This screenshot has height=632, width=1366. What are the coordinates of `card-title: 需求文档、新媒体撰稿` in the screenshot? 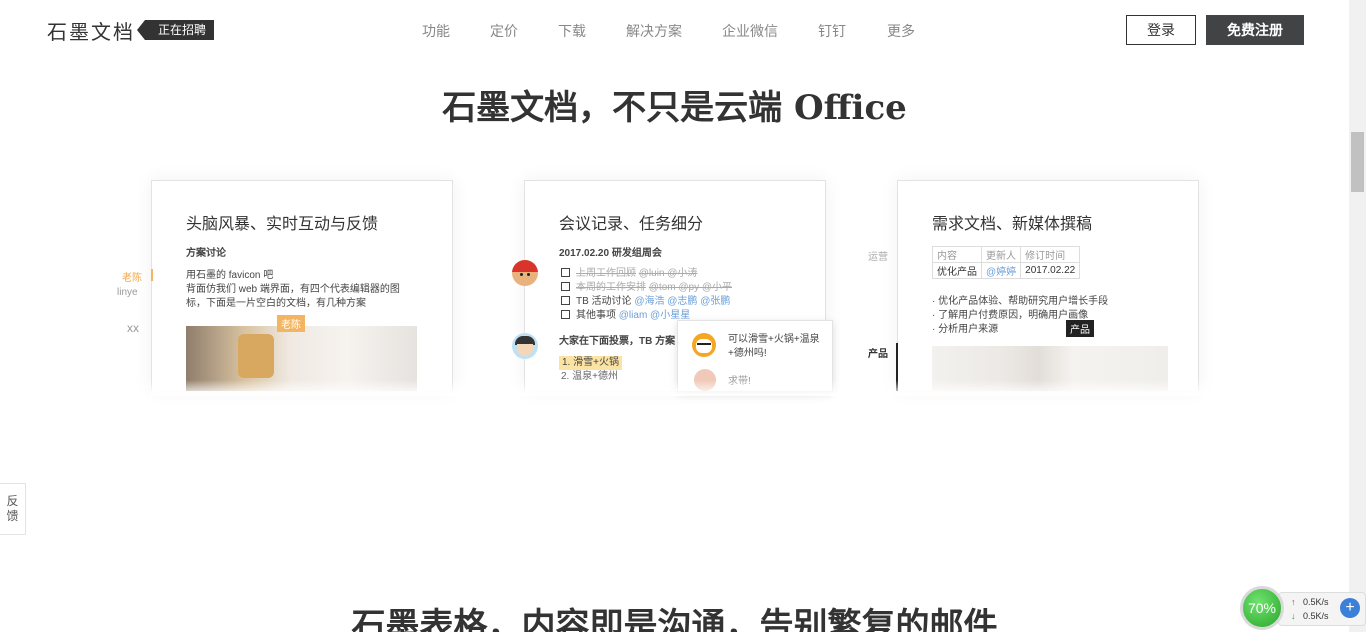 It's located at (1012, 224).